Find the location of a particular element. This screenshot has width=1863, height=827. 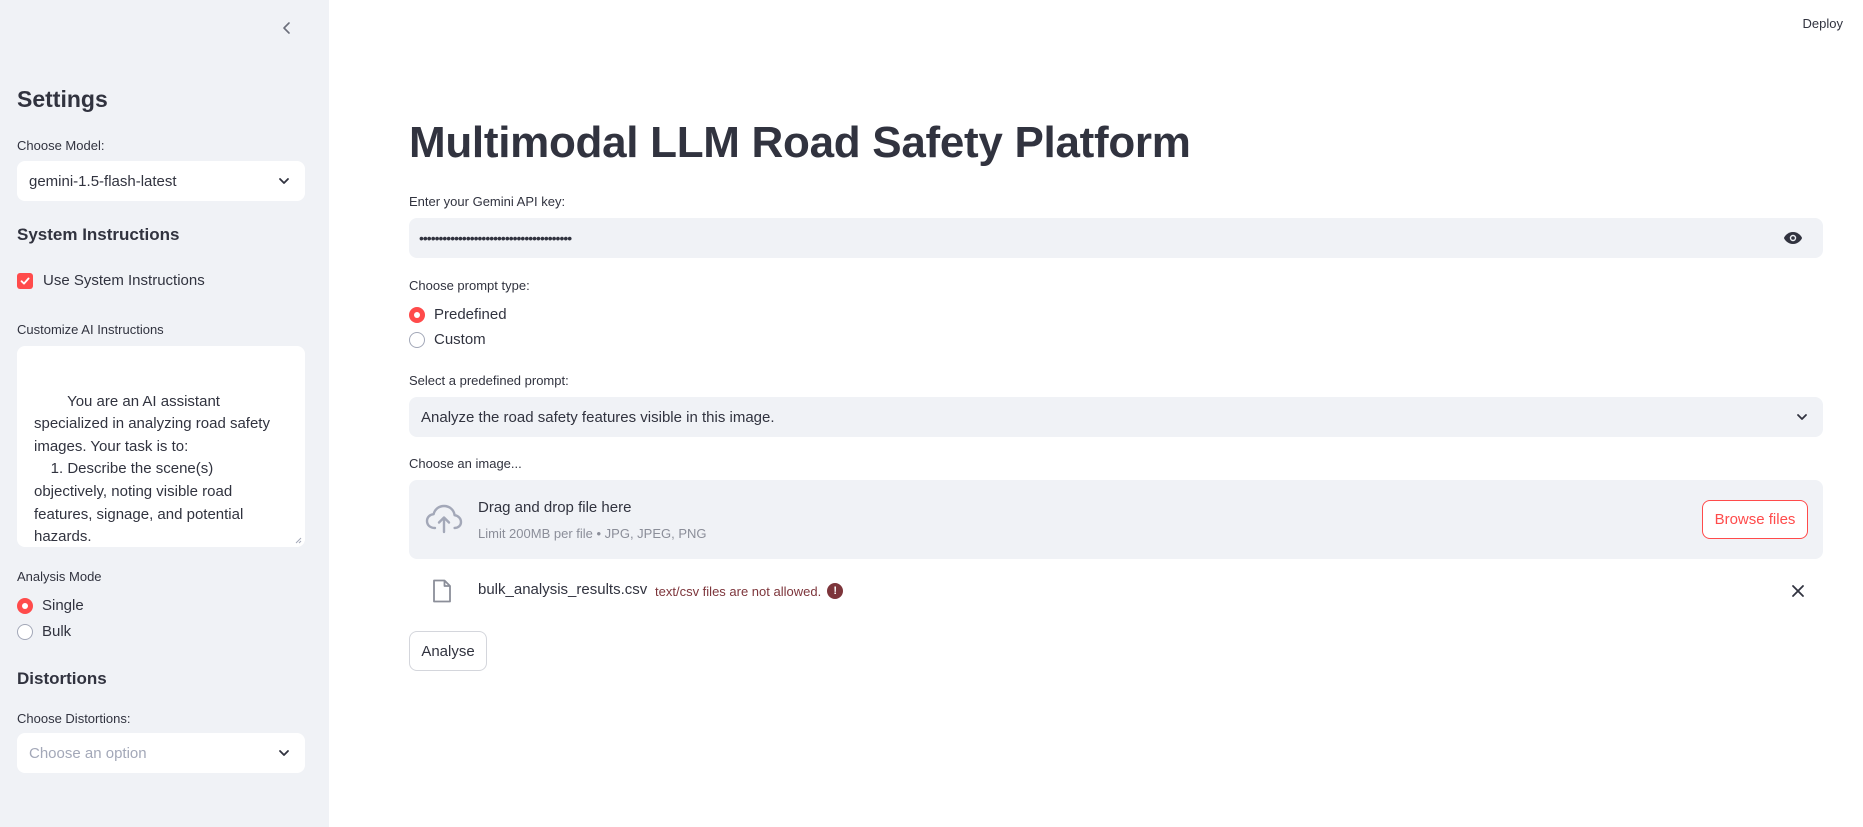

file-name: bulk_analysis_results.csv is located at coordinates (563, 589).